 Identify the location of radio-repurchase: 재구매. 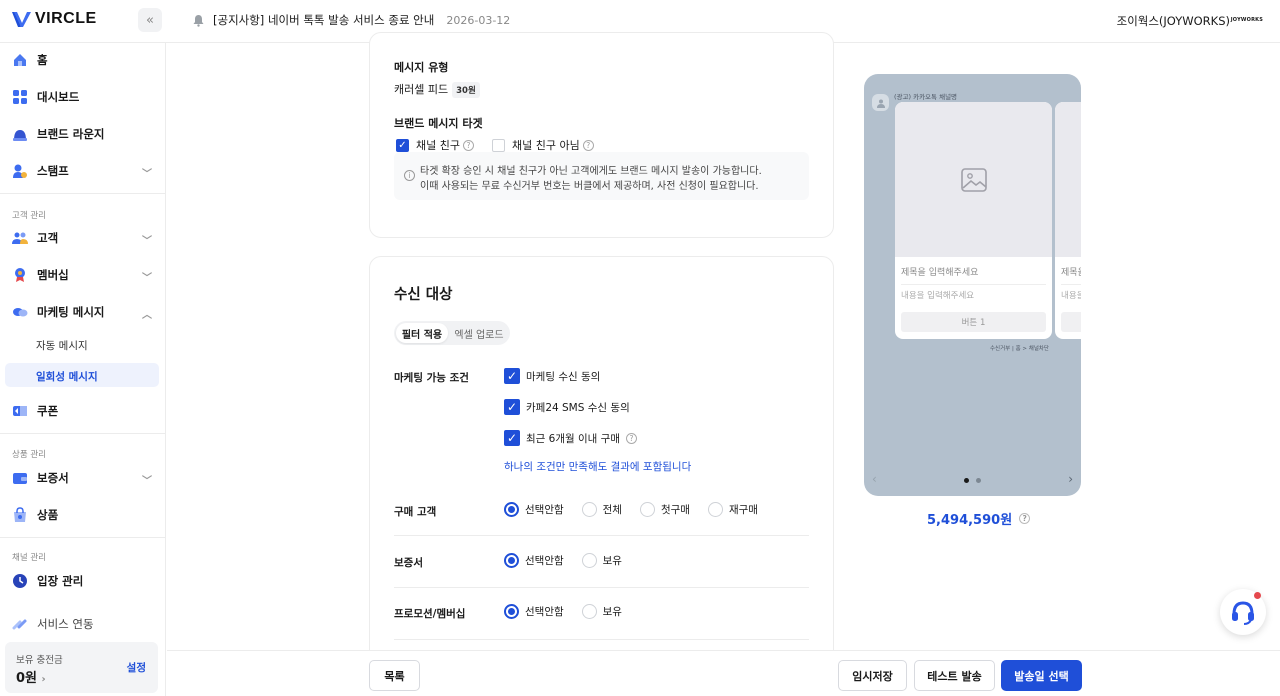
(732, 509).